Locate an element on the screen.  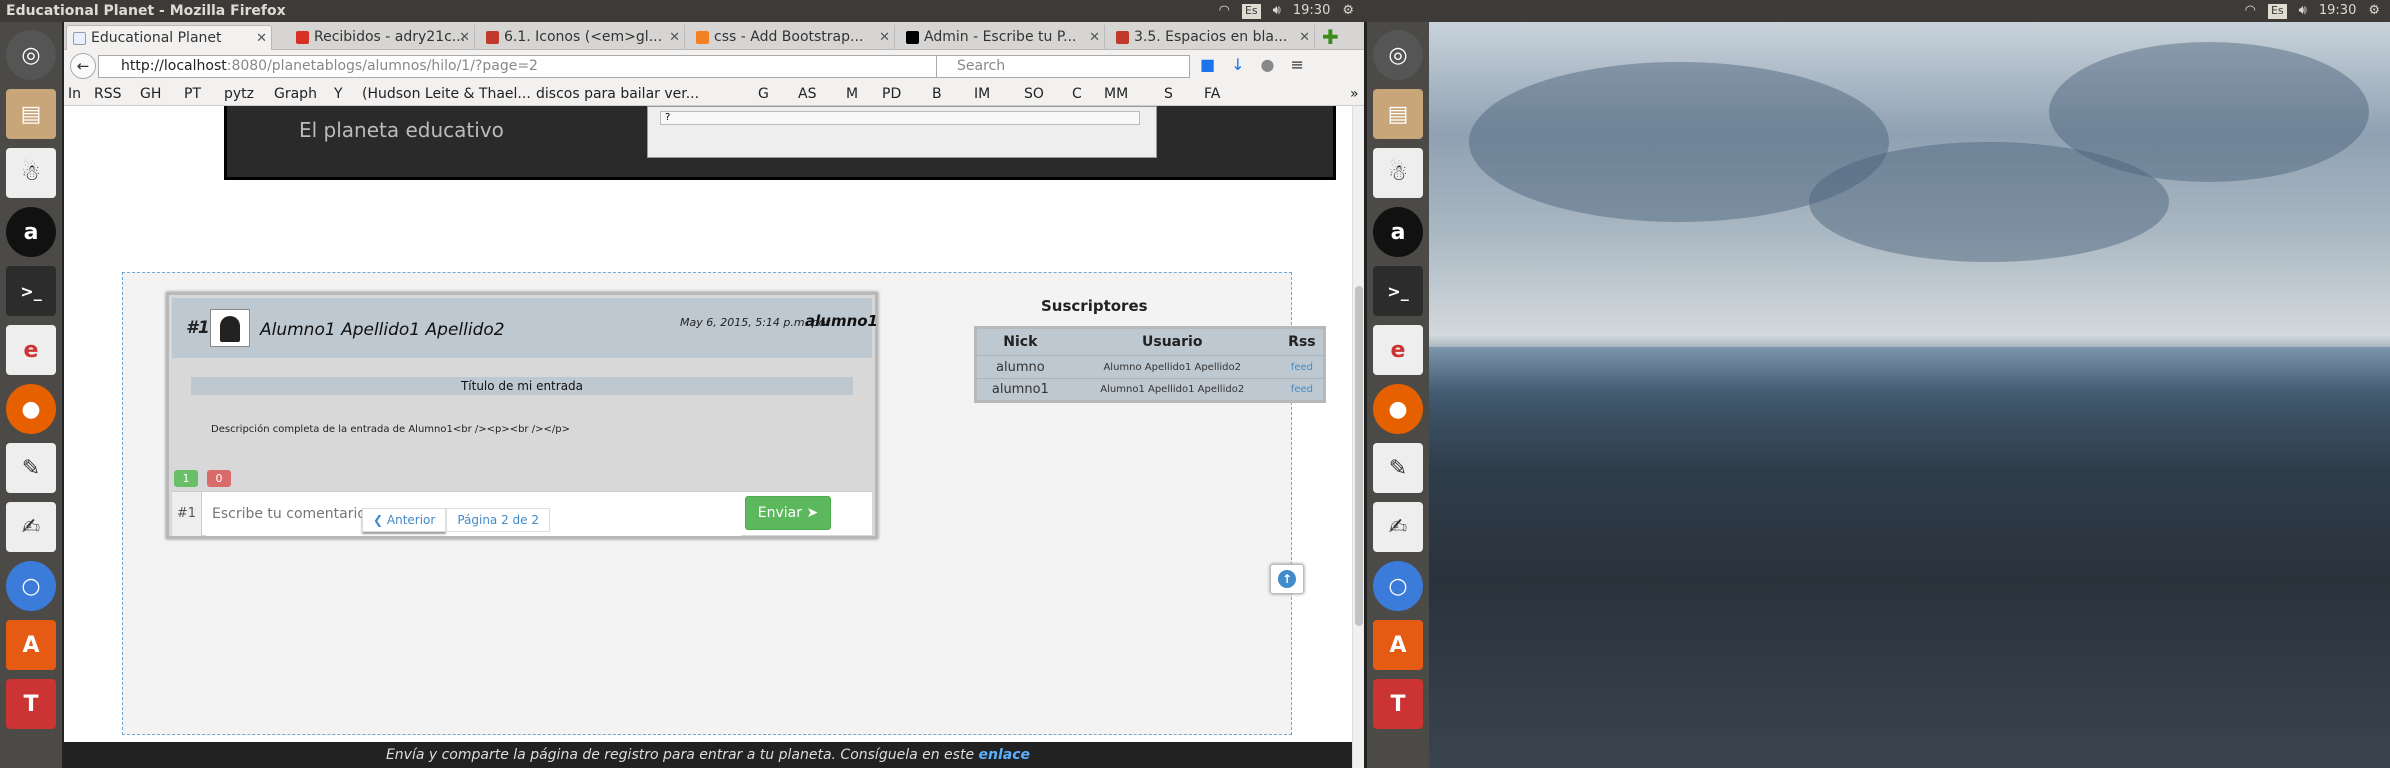
addon-icon: ● is located at coordinates (1268, 64).